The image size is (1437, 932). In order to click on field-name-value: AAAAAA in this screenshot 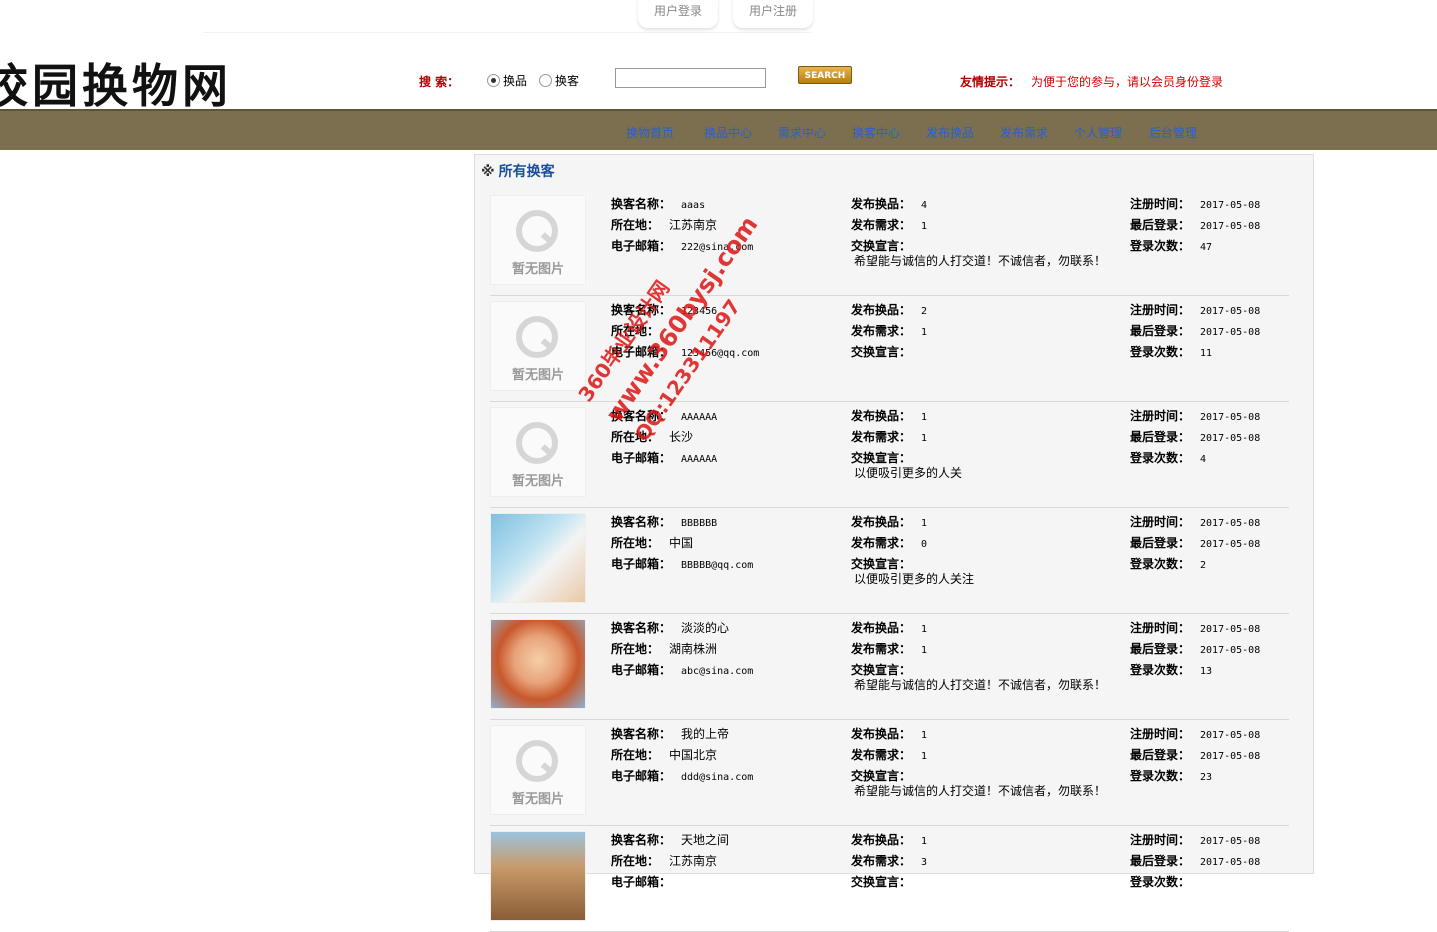, I will do `click(699, 417)`.